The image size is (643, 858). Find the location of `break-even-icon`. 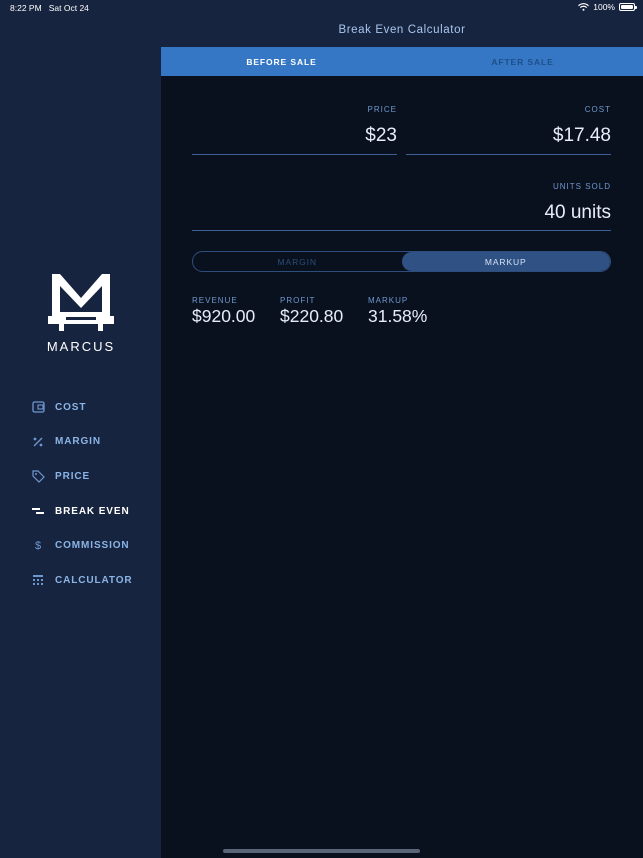

break-even-icon is located at coordinates (38, 511).